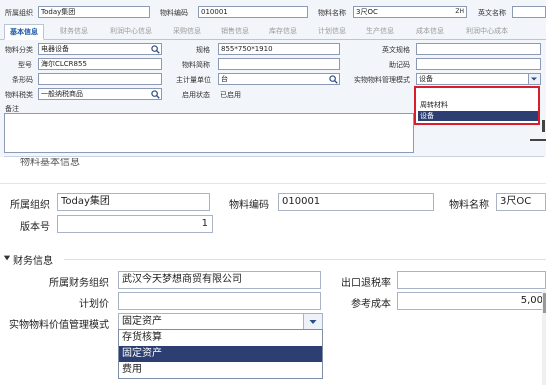 This screenshot has width=546, height=385. What do you see at coordinates (209, 133) in the screenshot?
I see `remark-textarea` at bounding box center [209, 133].